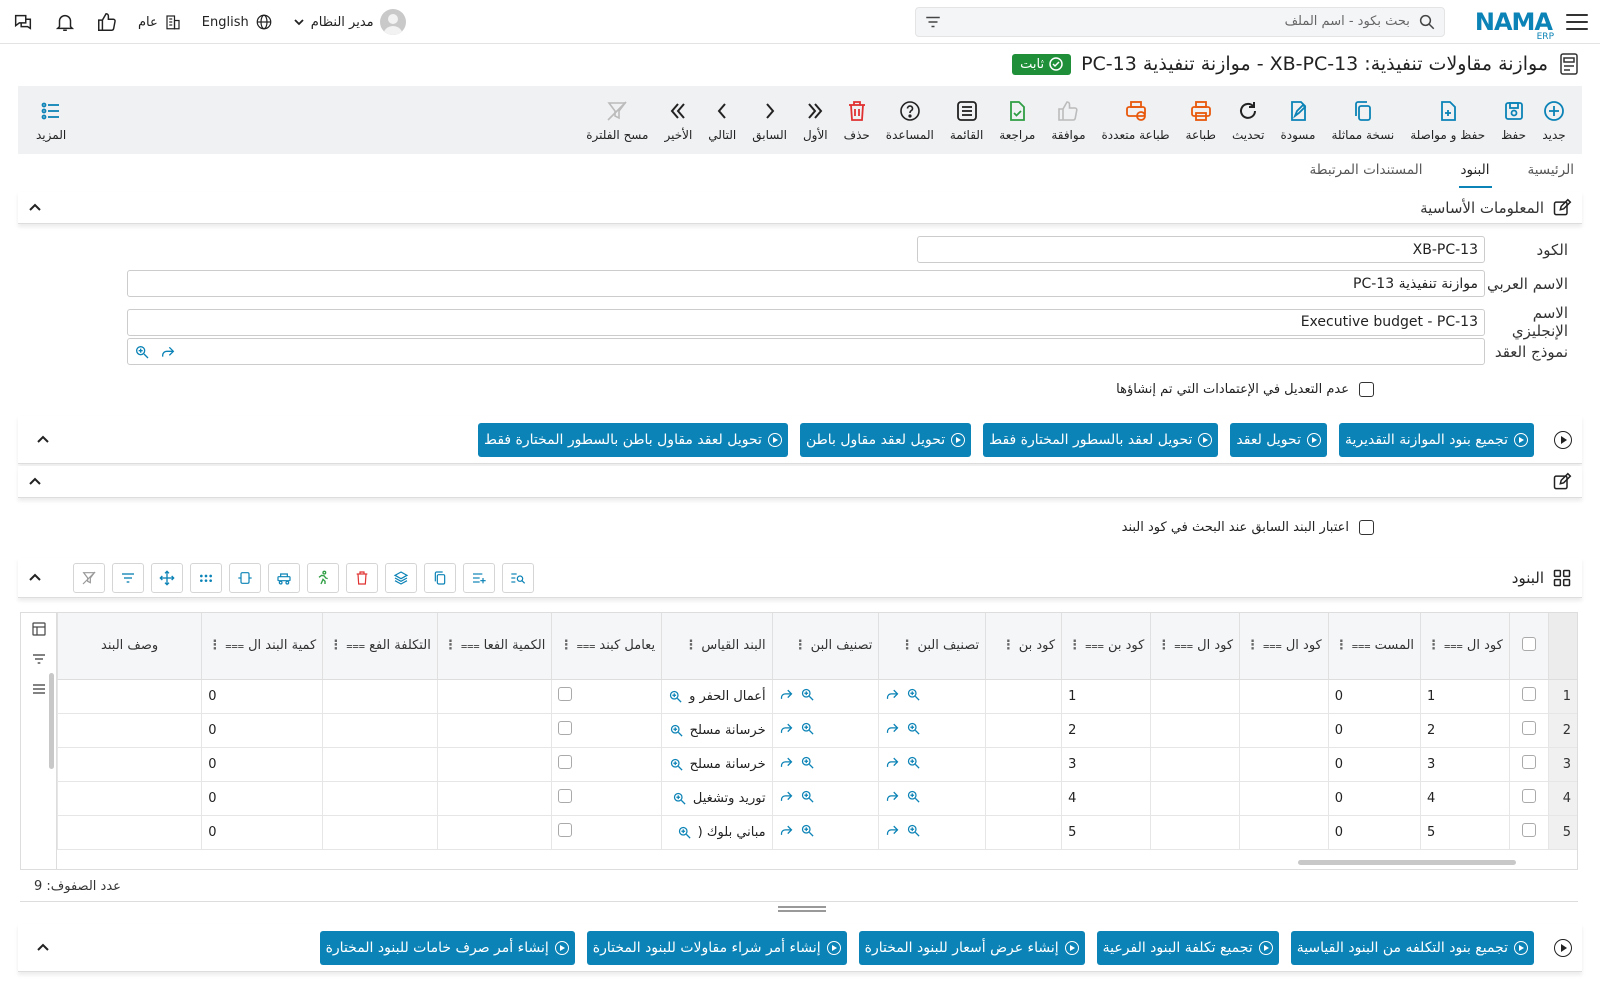 The width and height of the screenshot is (1600, 1000). I want to click on cell-code2: 5, so click(1106, 832).